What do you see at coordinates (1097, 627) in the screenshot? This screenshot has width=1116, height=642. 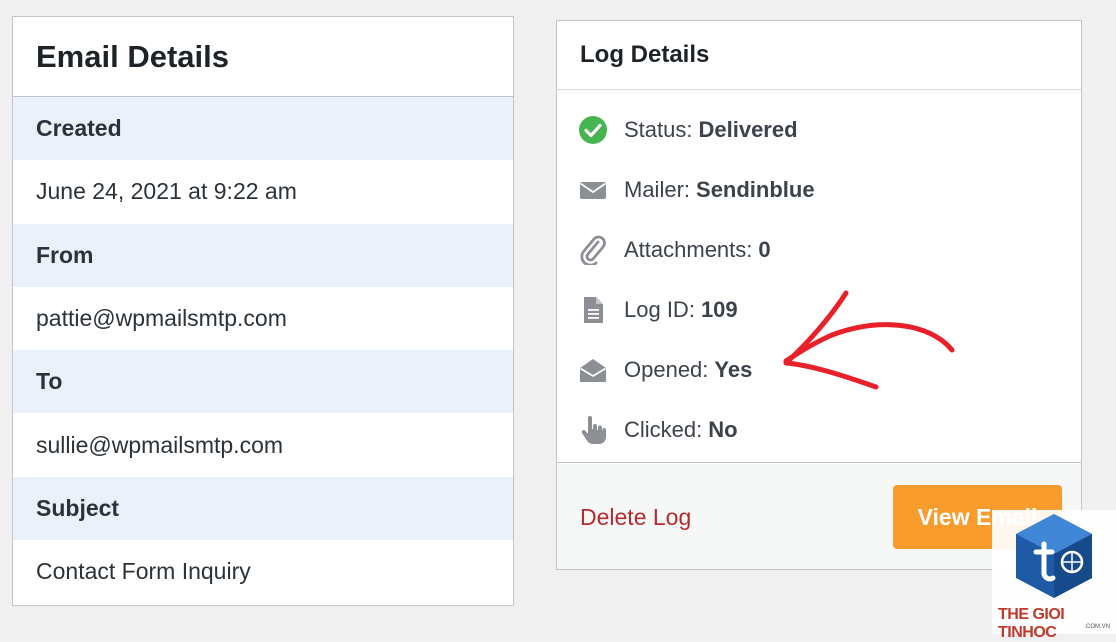 I see `watermark-subtext: .COM.VN` at bounding box center [1097, 627].